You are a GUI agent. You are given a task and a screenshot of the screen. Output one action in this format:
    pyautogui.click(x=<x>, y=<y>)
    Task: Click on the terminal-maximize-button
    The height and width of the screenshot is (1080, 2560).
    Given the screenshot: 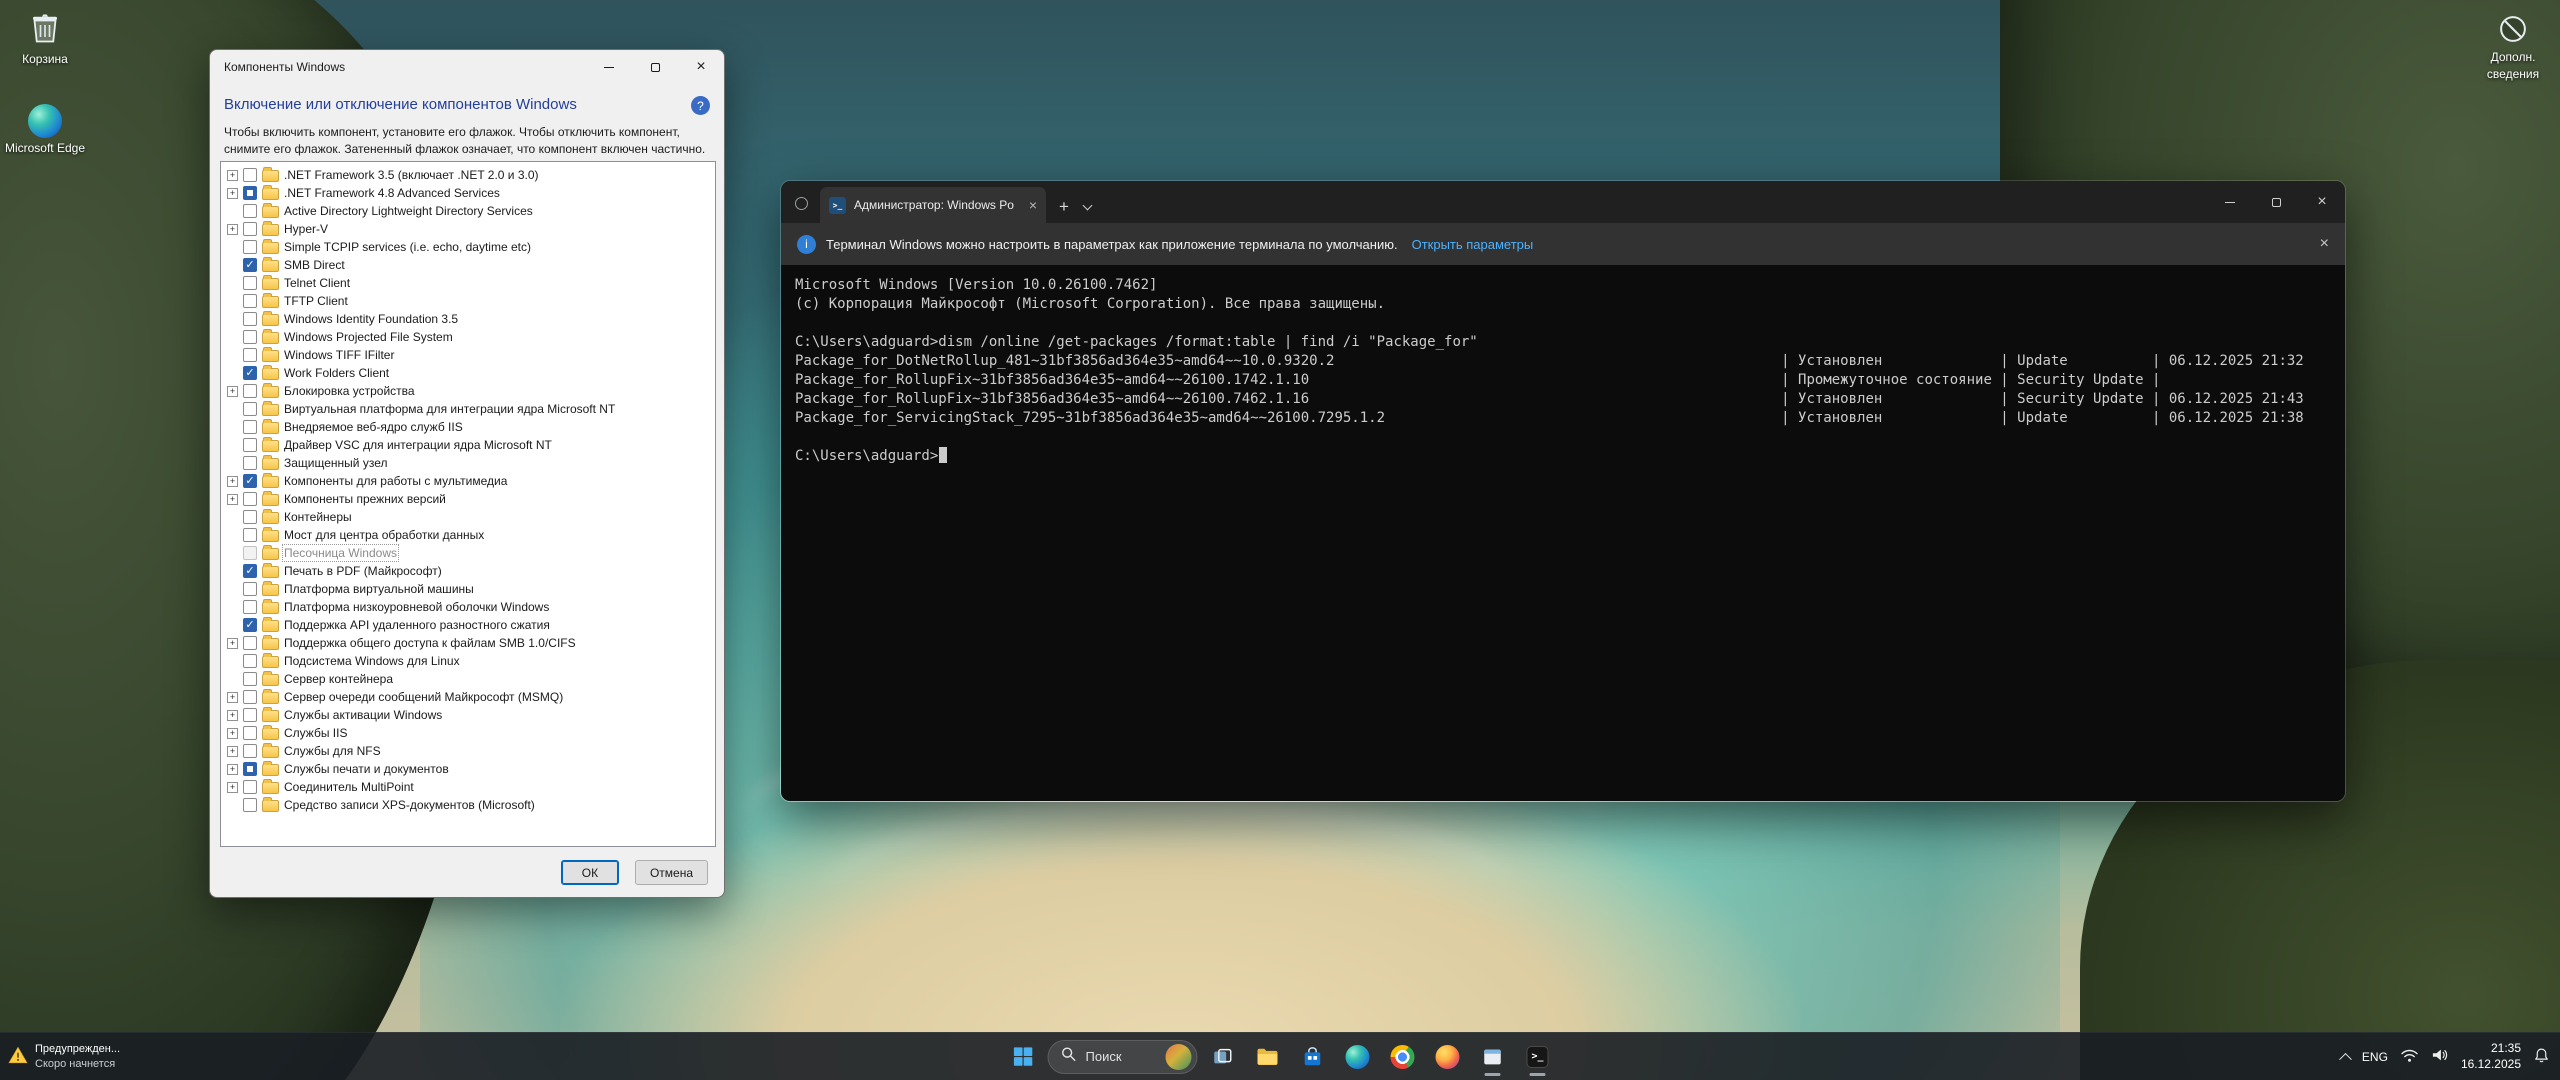 What is the action you would take?
    pyautogui.click(x=2276, y=202)
    